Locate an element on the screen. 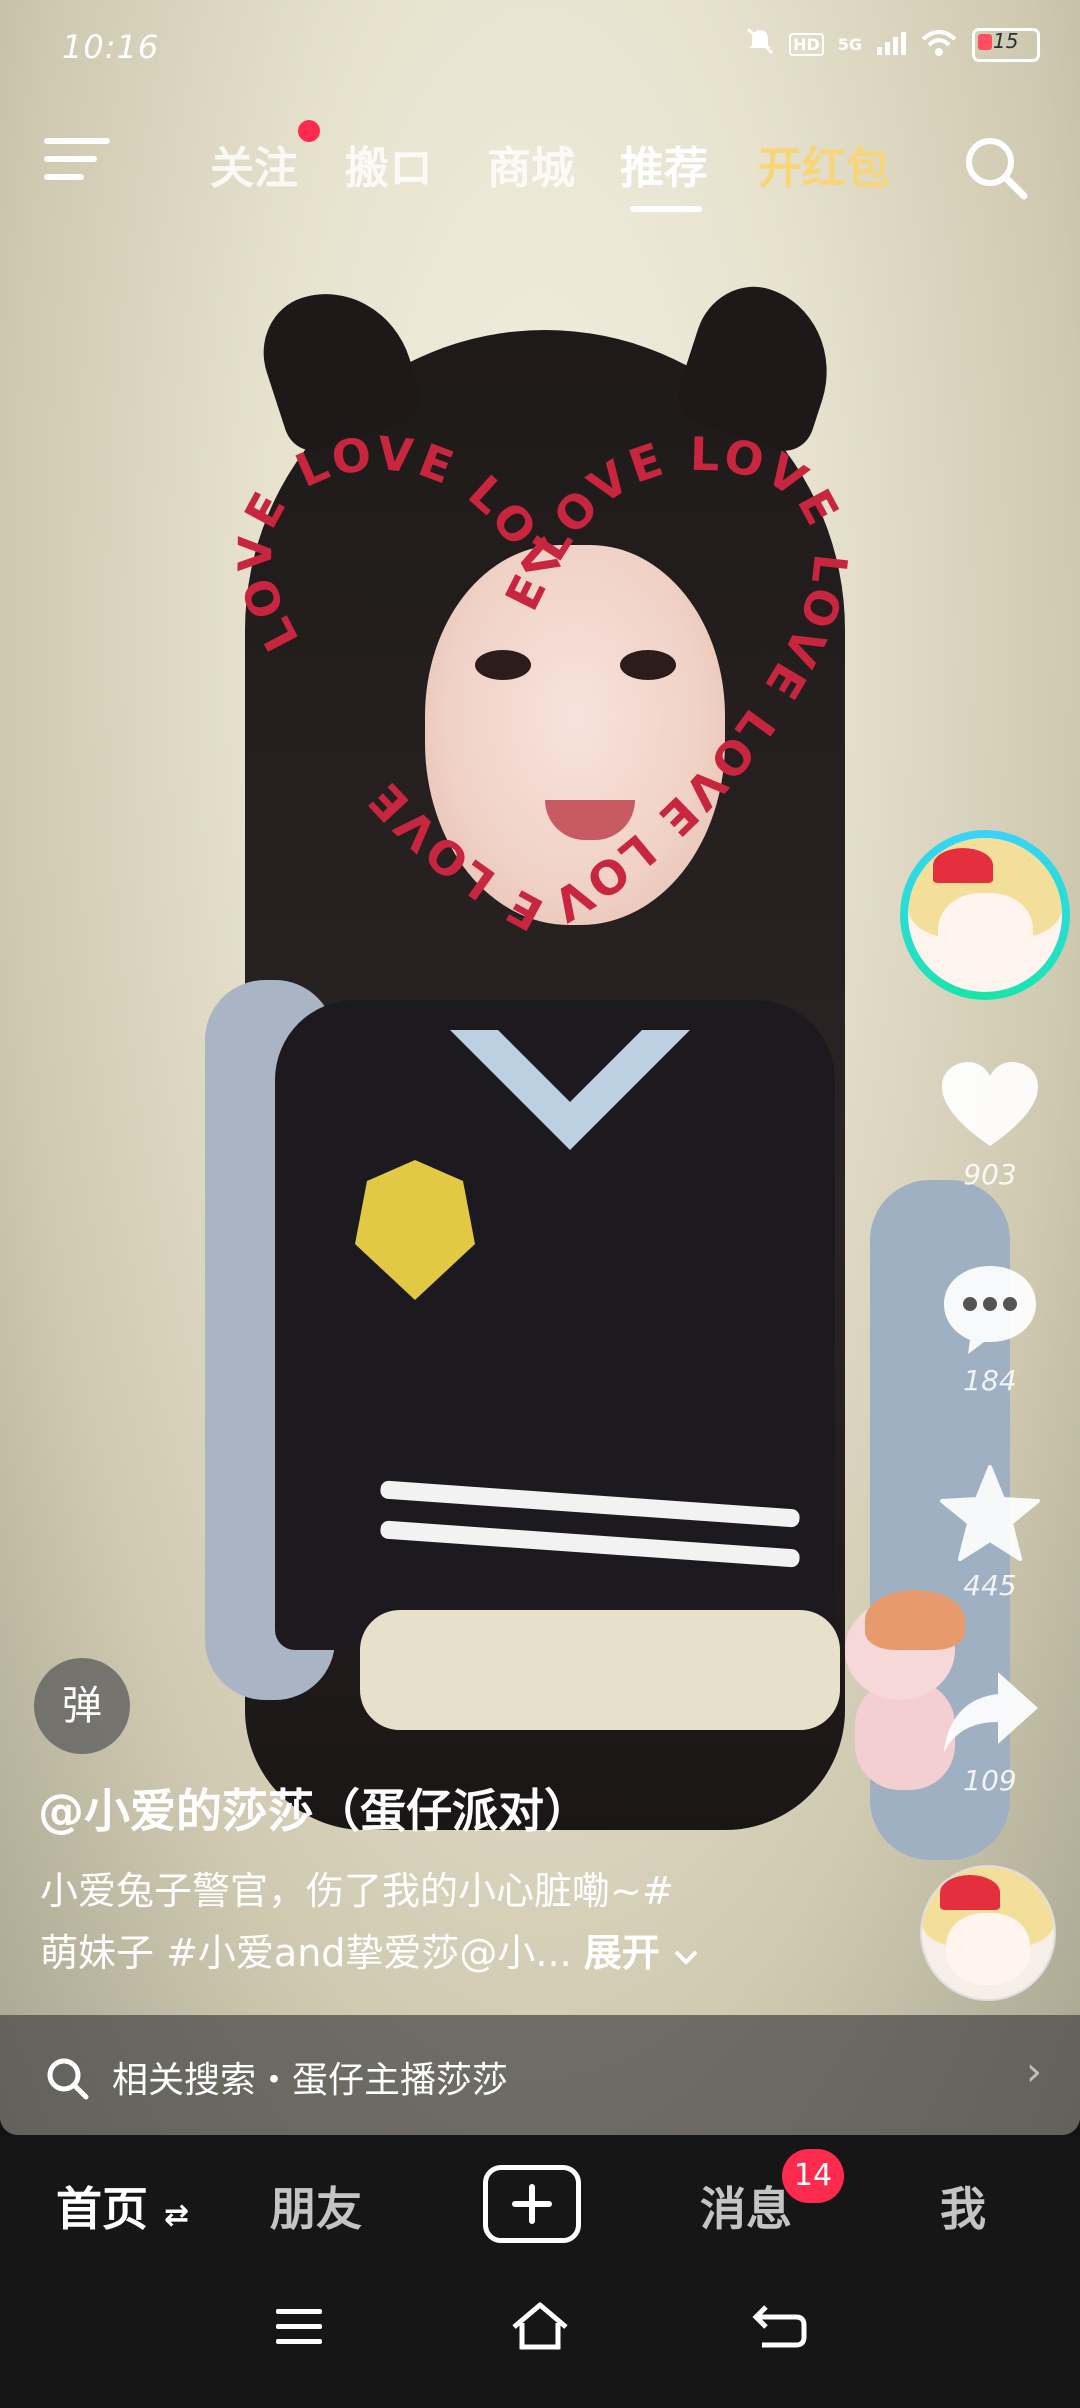 The width and height of the screenshot is (1080, 2408). tab-follow: 关注 is located at coordinates (254, 164).